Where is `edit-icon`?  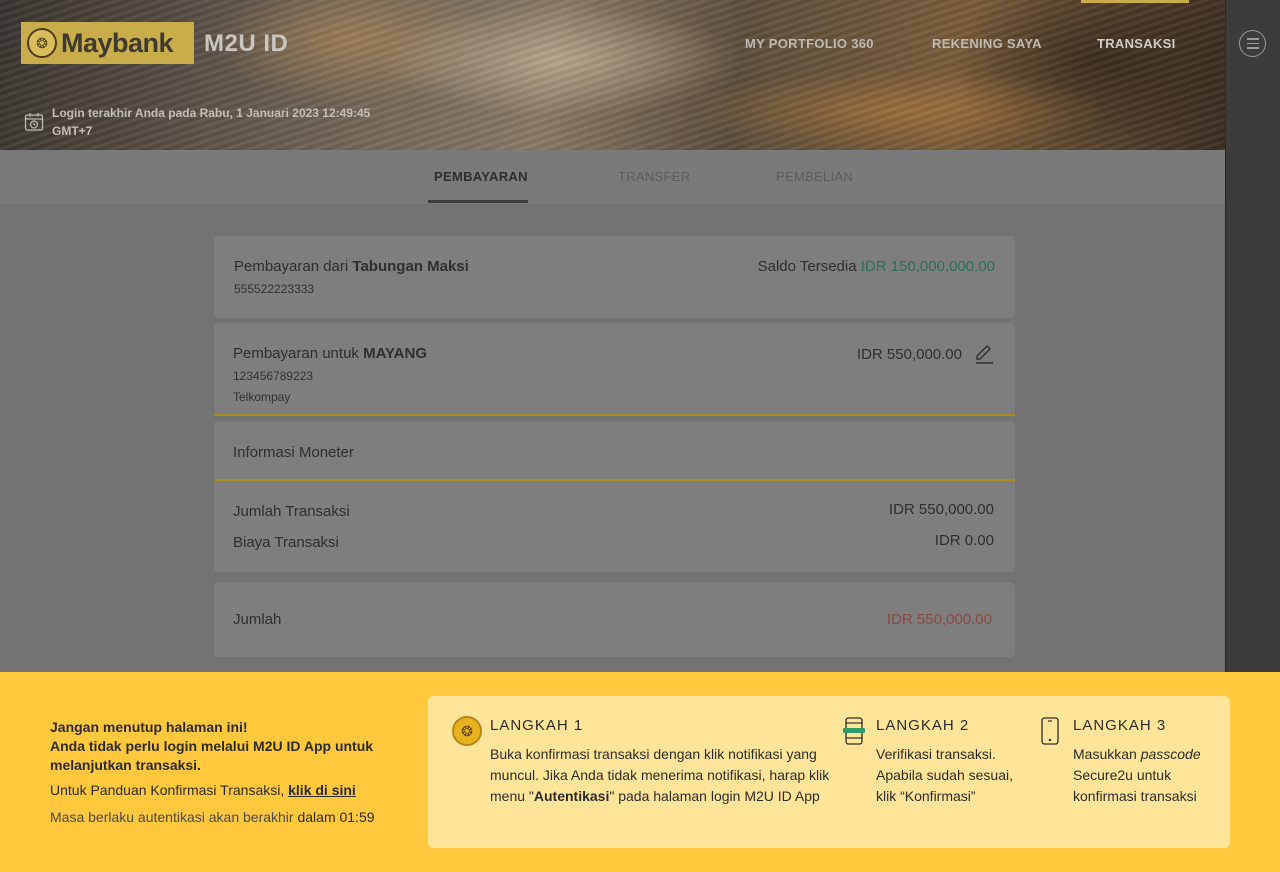 edit-icon is located at coordinates (984, 354).